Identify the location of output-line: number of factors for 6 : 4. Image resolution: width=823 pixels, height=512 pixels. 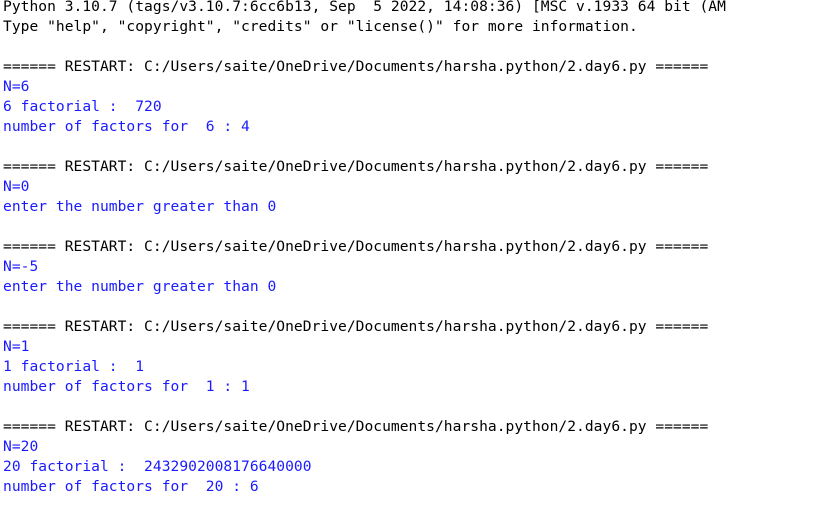
(126, 126).